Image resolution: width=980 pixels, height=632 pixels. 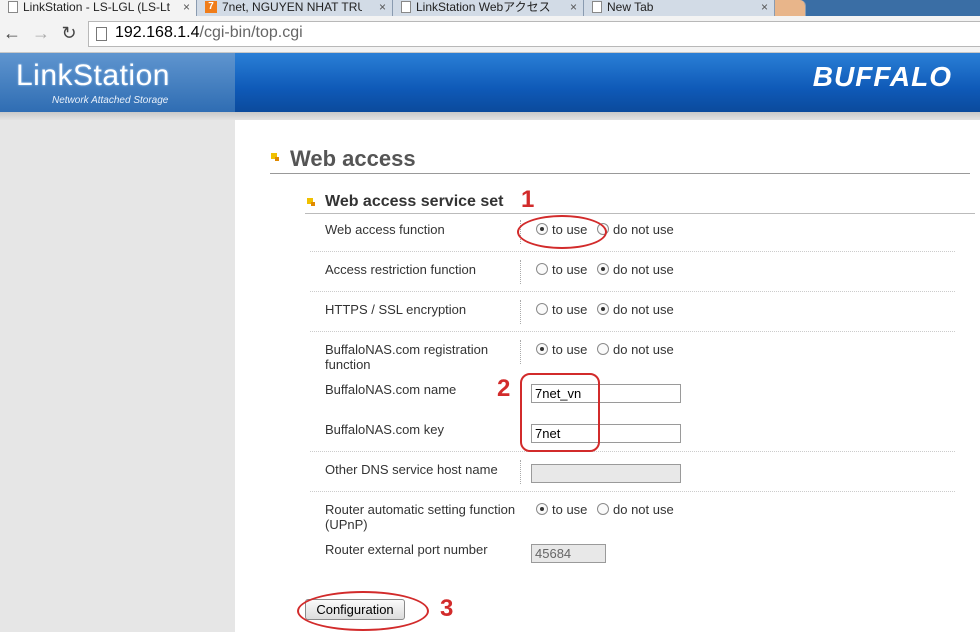 What do you see at coordinates (606, 473) in the screenshot?
I see `dns-host-input` at bounding box center [606, 473].